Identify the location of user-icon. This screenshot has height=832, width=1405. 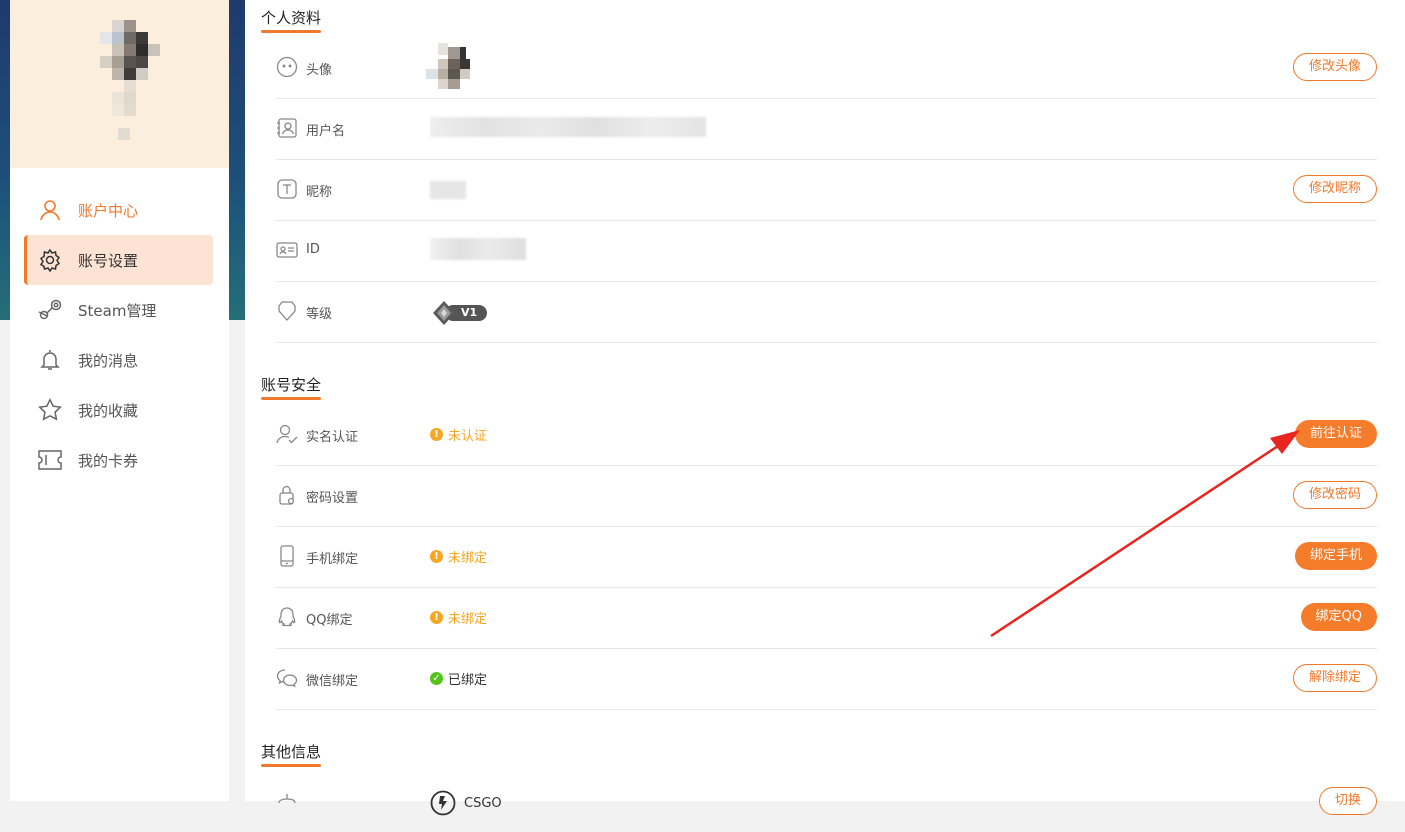
(50, 210).